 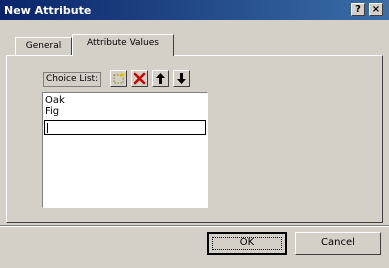 I want to click on new-item-button, so click(x=118, y=78).